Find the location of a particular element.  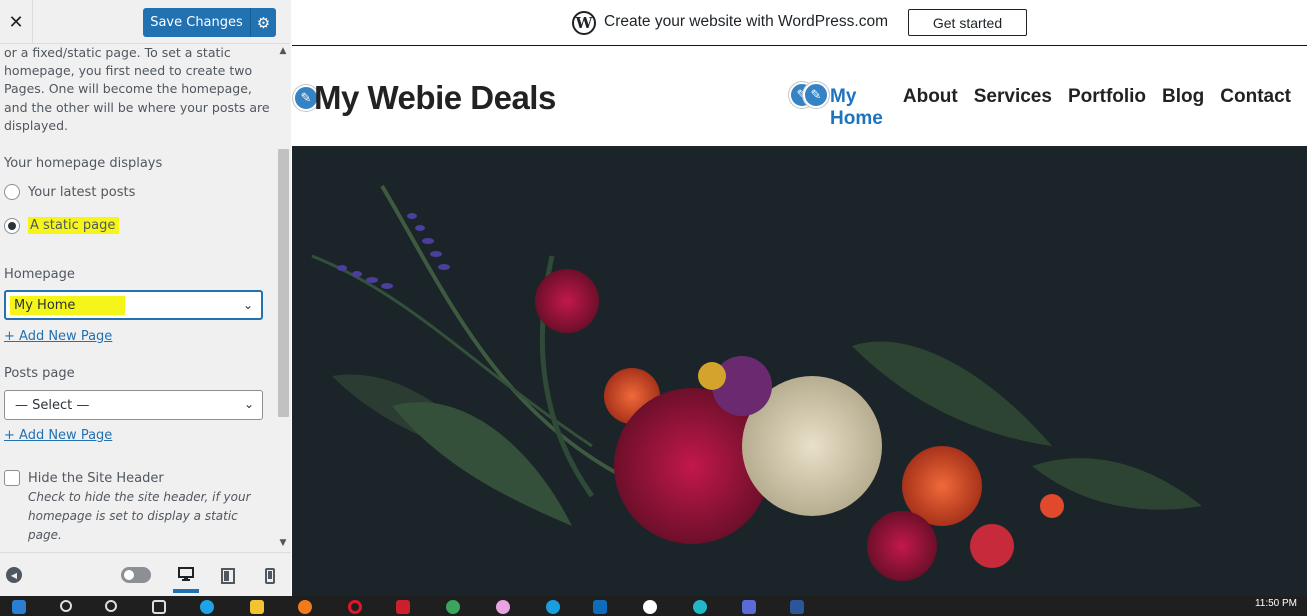

sidebar-header: ✕ Save Changes ⚙ is located at coordinates (145, 22).